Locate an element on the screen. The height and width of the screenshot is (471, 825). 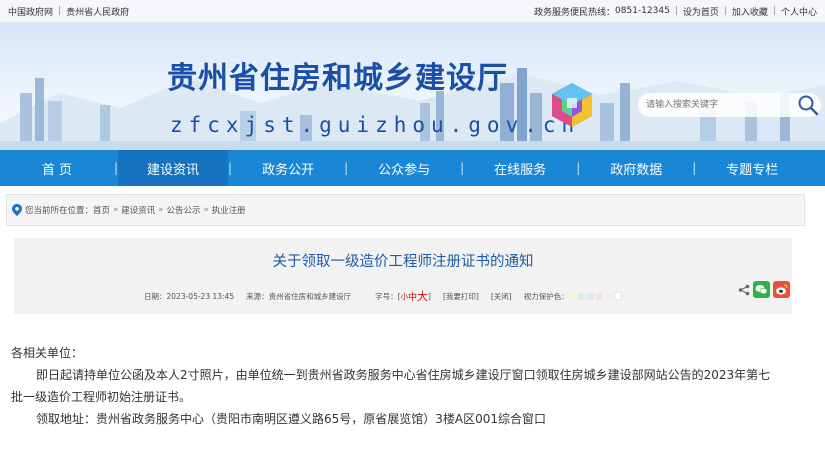
nav-public-participation: 公众参与 is located at coordinates (404, 168).